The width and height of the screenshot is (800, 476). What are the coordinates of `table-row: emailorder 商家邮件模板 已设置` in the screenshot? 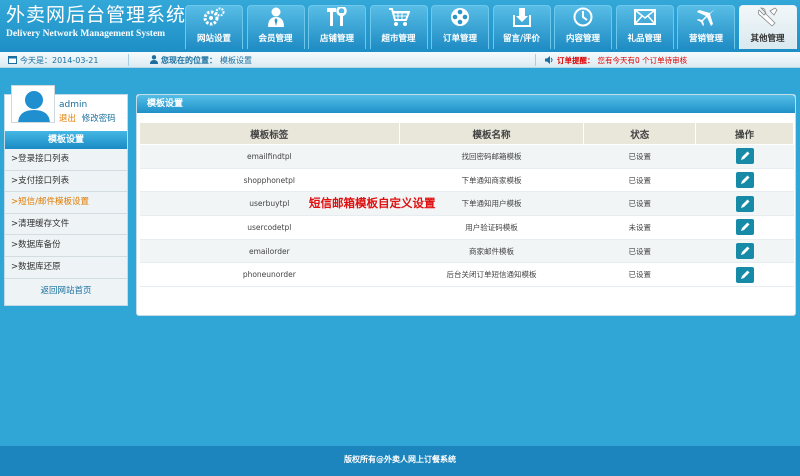 It's located at (466, 251).